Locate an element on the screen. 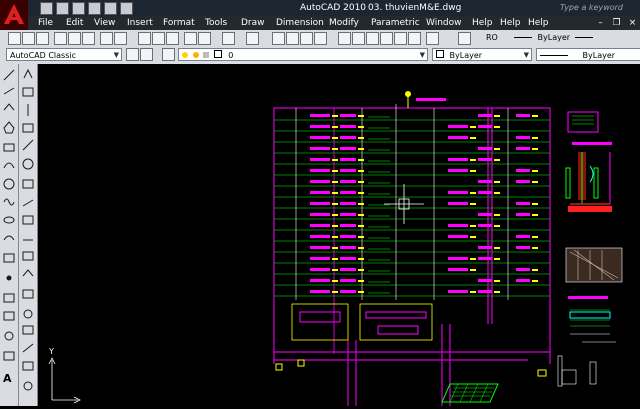 This screenshot has width=640, height=409. menu-format: Format is located at coordinates (179, 23).